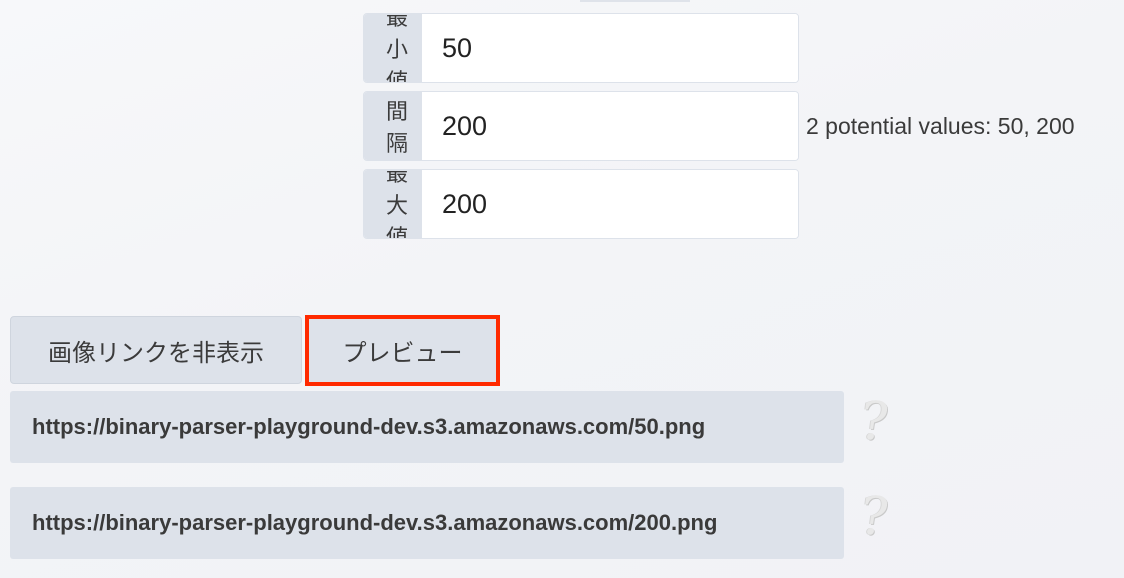  What do you see at coordinates (610, 204) in the screenshot?
I see `max-value-input` at bounding box center [610, 204].